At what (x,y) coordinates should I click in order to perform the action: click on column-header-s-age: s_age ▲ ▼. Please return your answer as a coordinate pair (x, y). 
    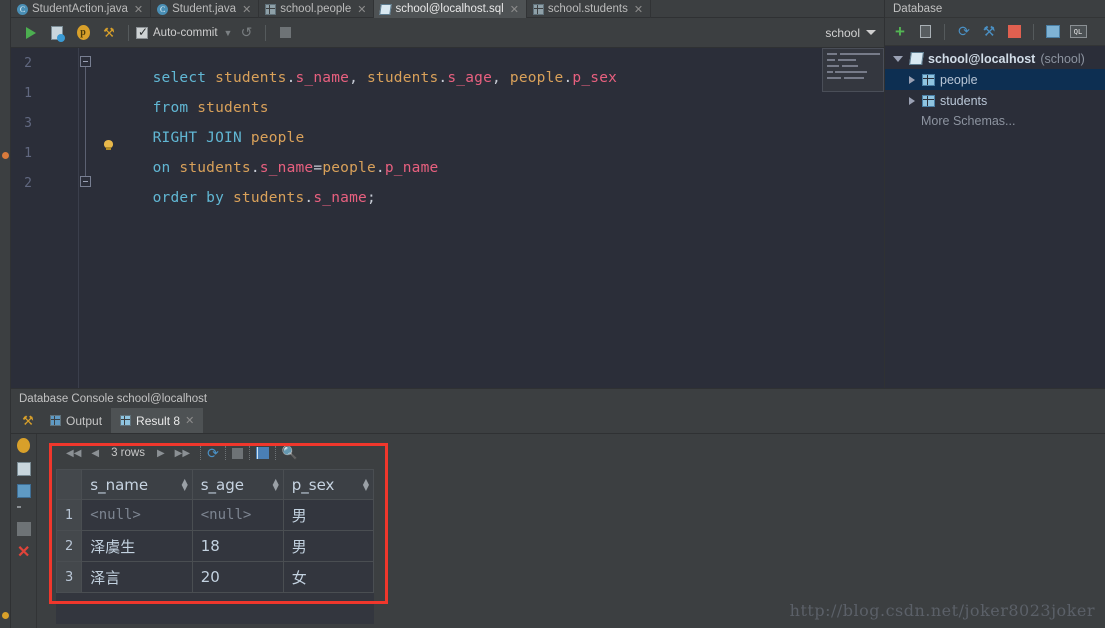
    Looking at the image, I should click on (237, 484).